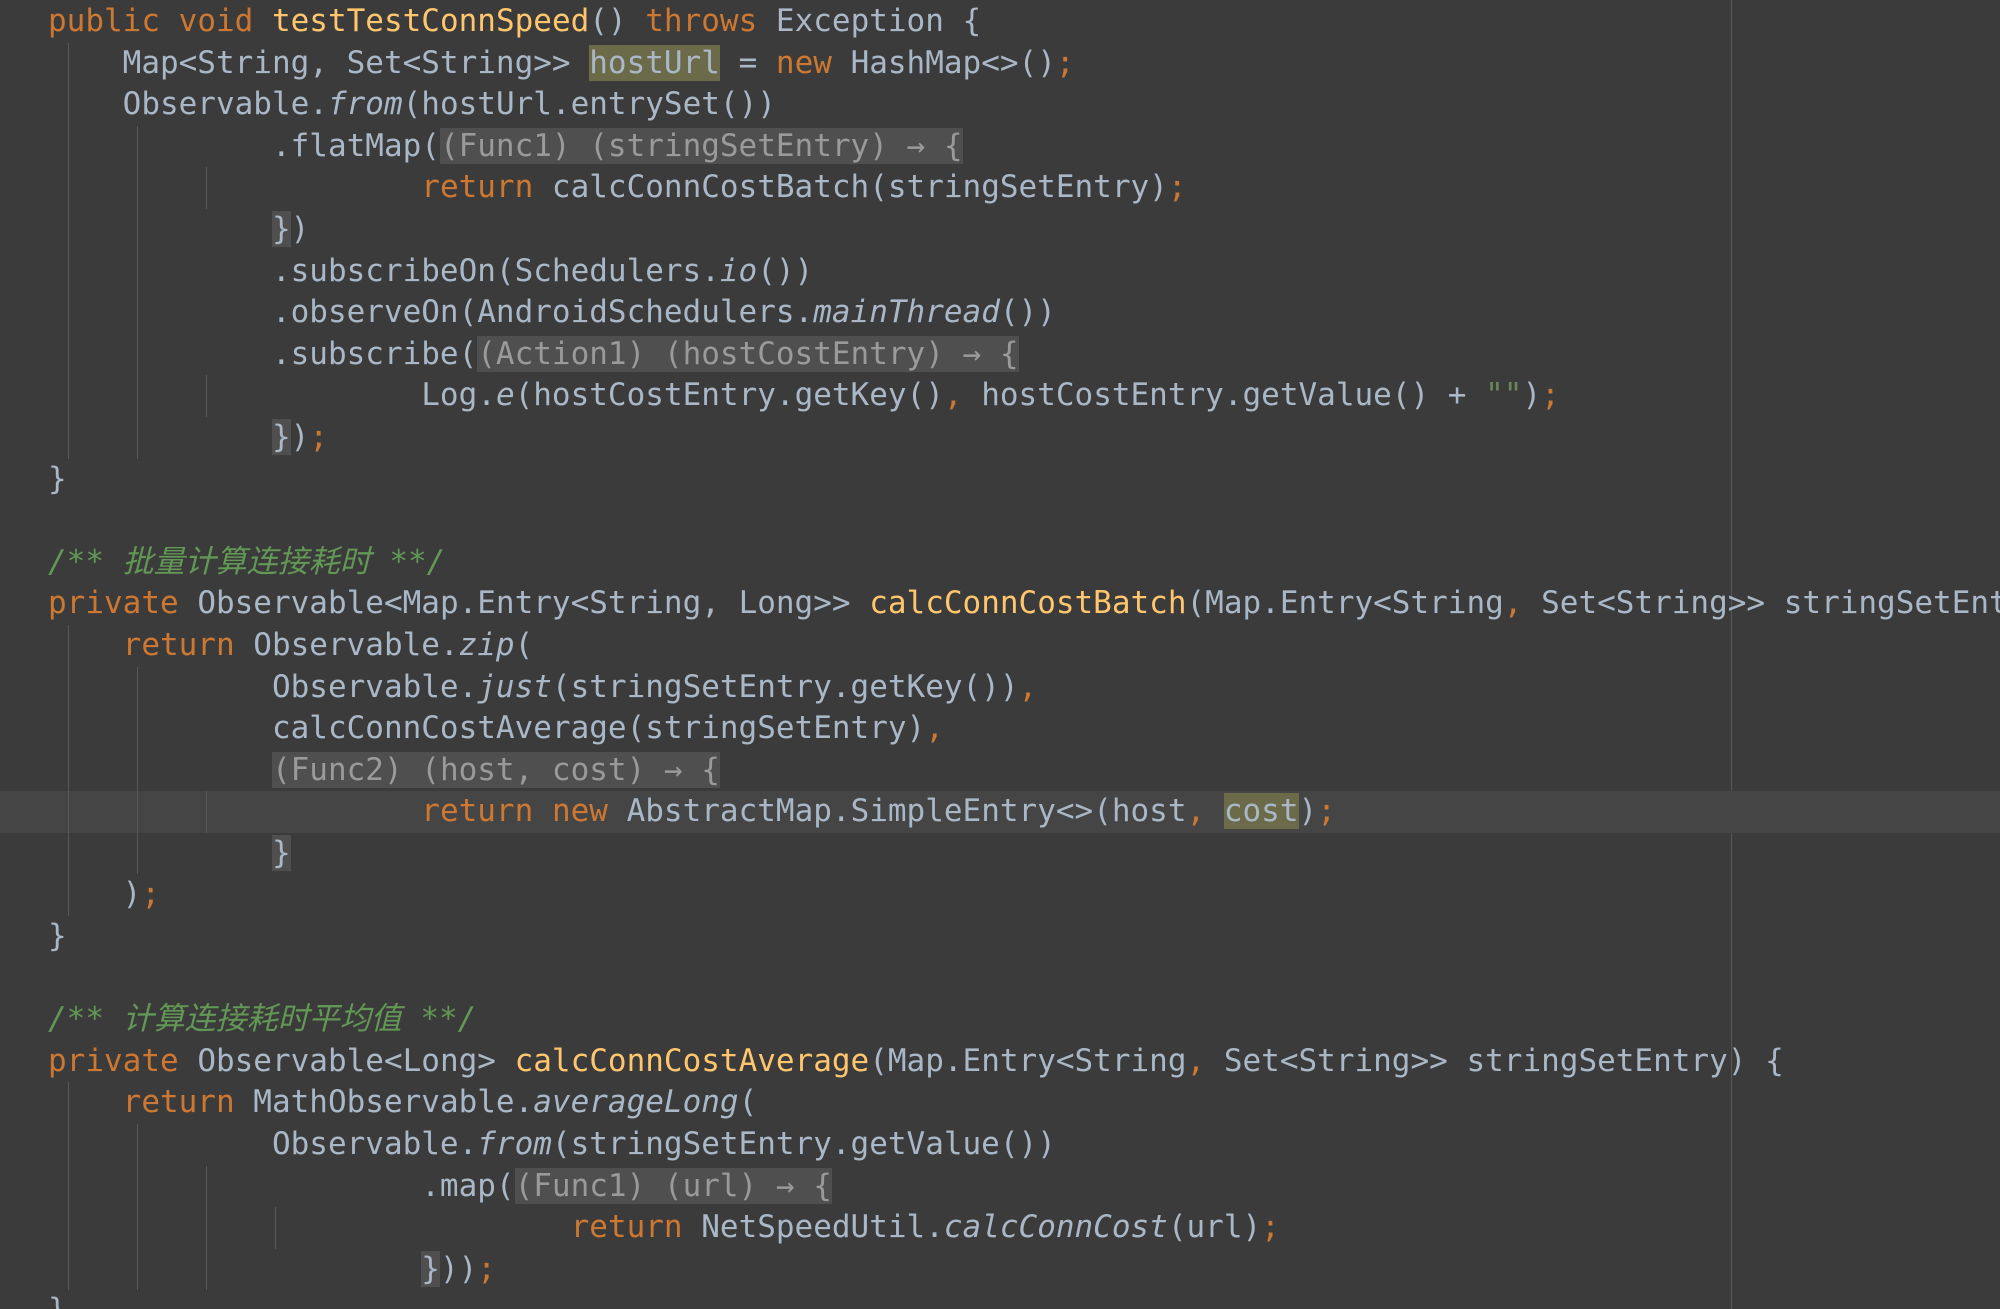  What do you see at coordinates (1000, 1103) in the screenshot?
I see `code-line: return MathObservable.averageLong(` at bounding box center [1000, 1103].